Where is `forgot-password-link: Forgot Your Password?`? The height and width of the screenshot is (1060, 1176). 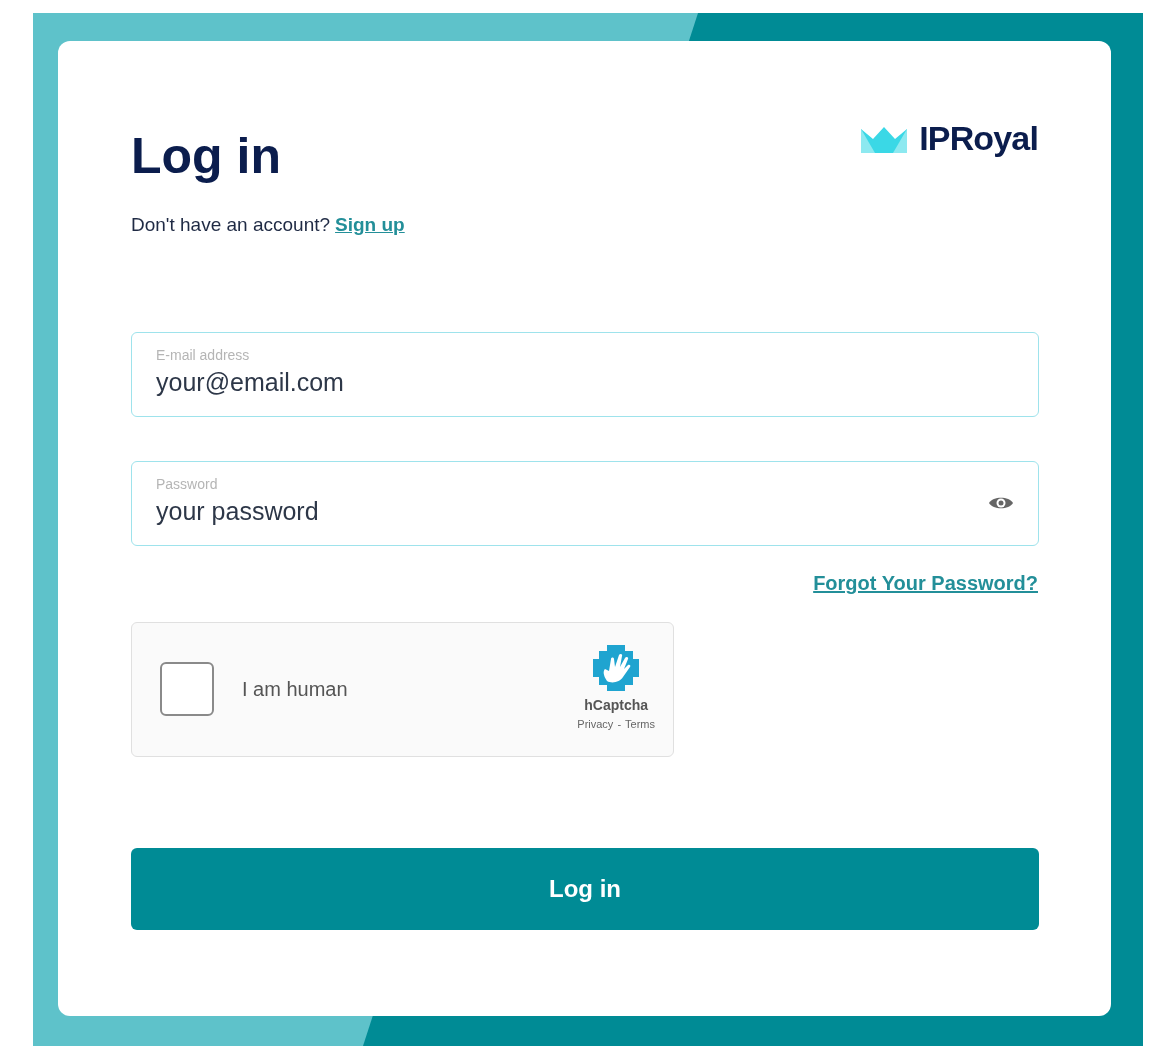
forgot-password-link: Forgot Your Password? is located at coordinates (925, 582).